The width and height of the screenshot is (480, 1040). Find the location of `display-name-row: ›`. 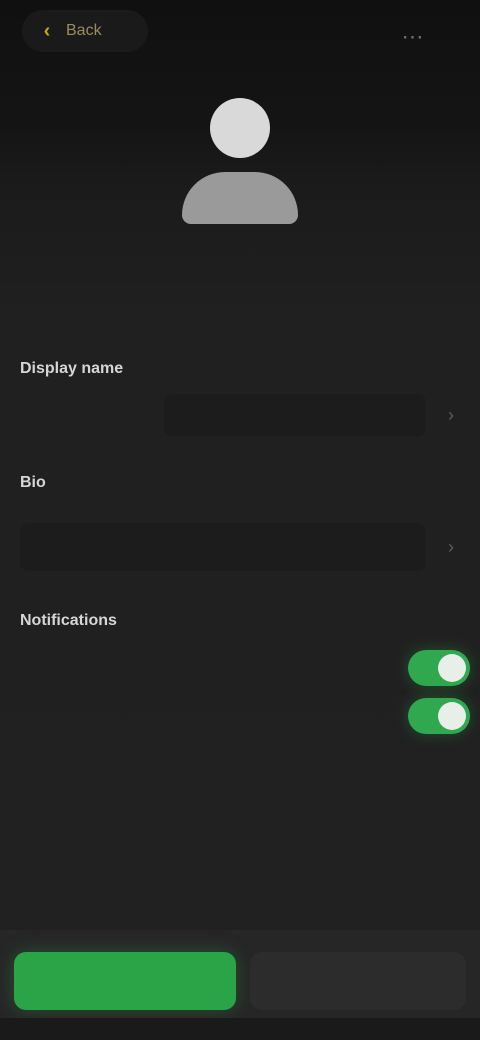

display-name-row: › is located at coordinates (240, 415).